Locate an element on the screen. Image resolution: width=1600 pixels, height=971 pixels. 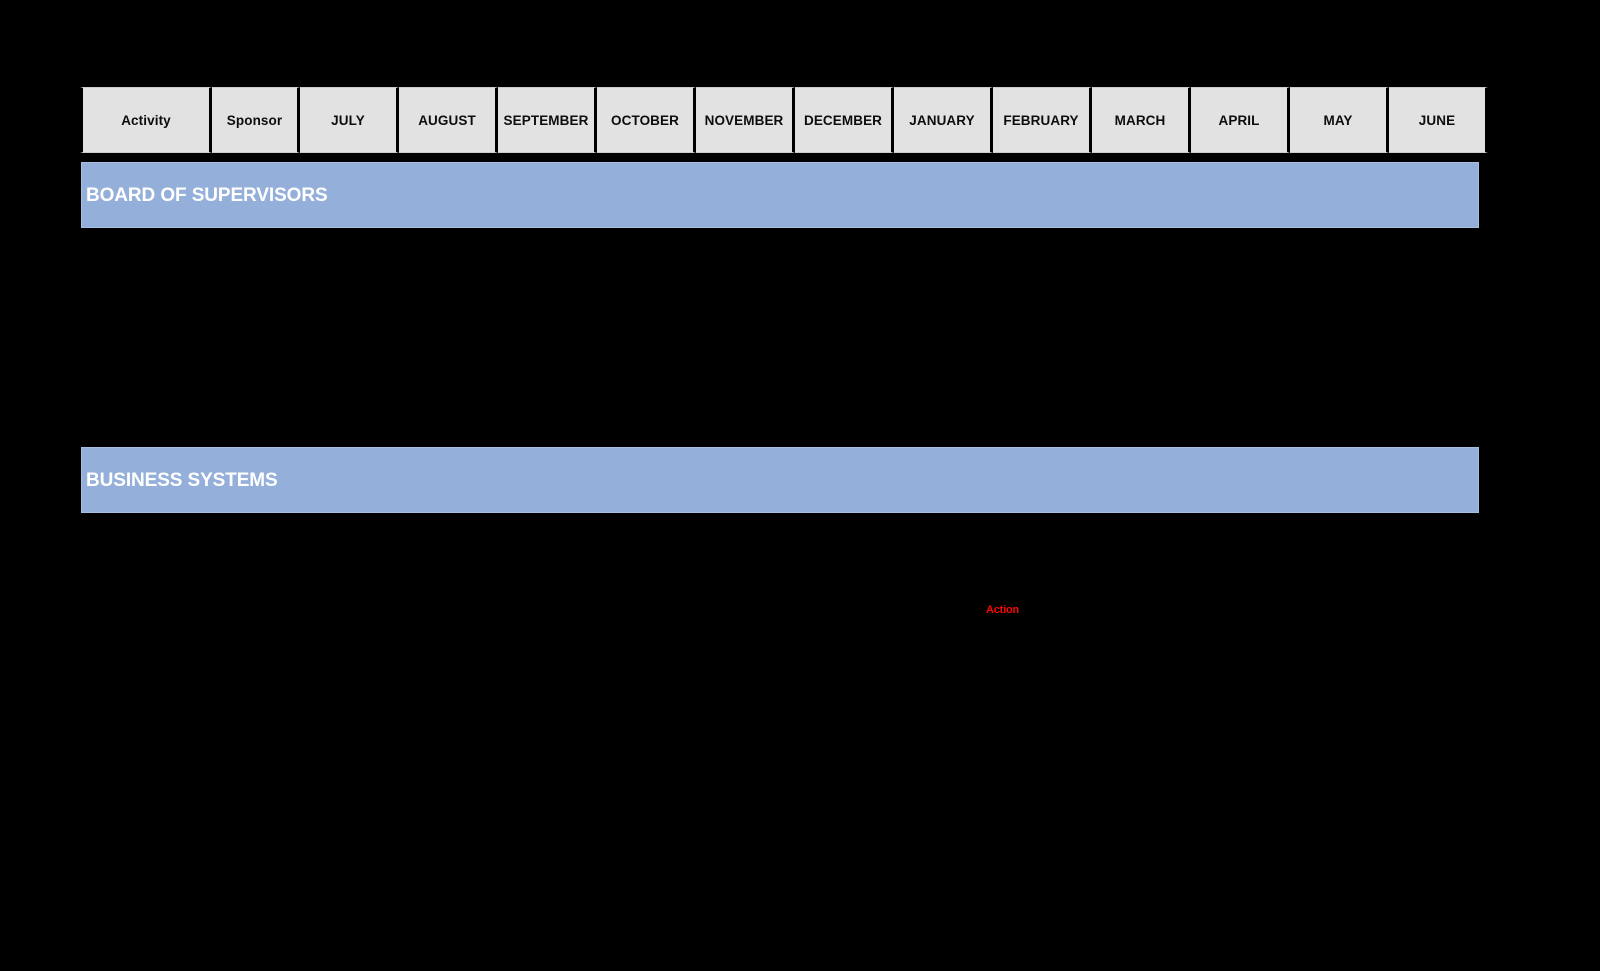
column-header-november: NOVEMBER is located at coordinates (745, 120).